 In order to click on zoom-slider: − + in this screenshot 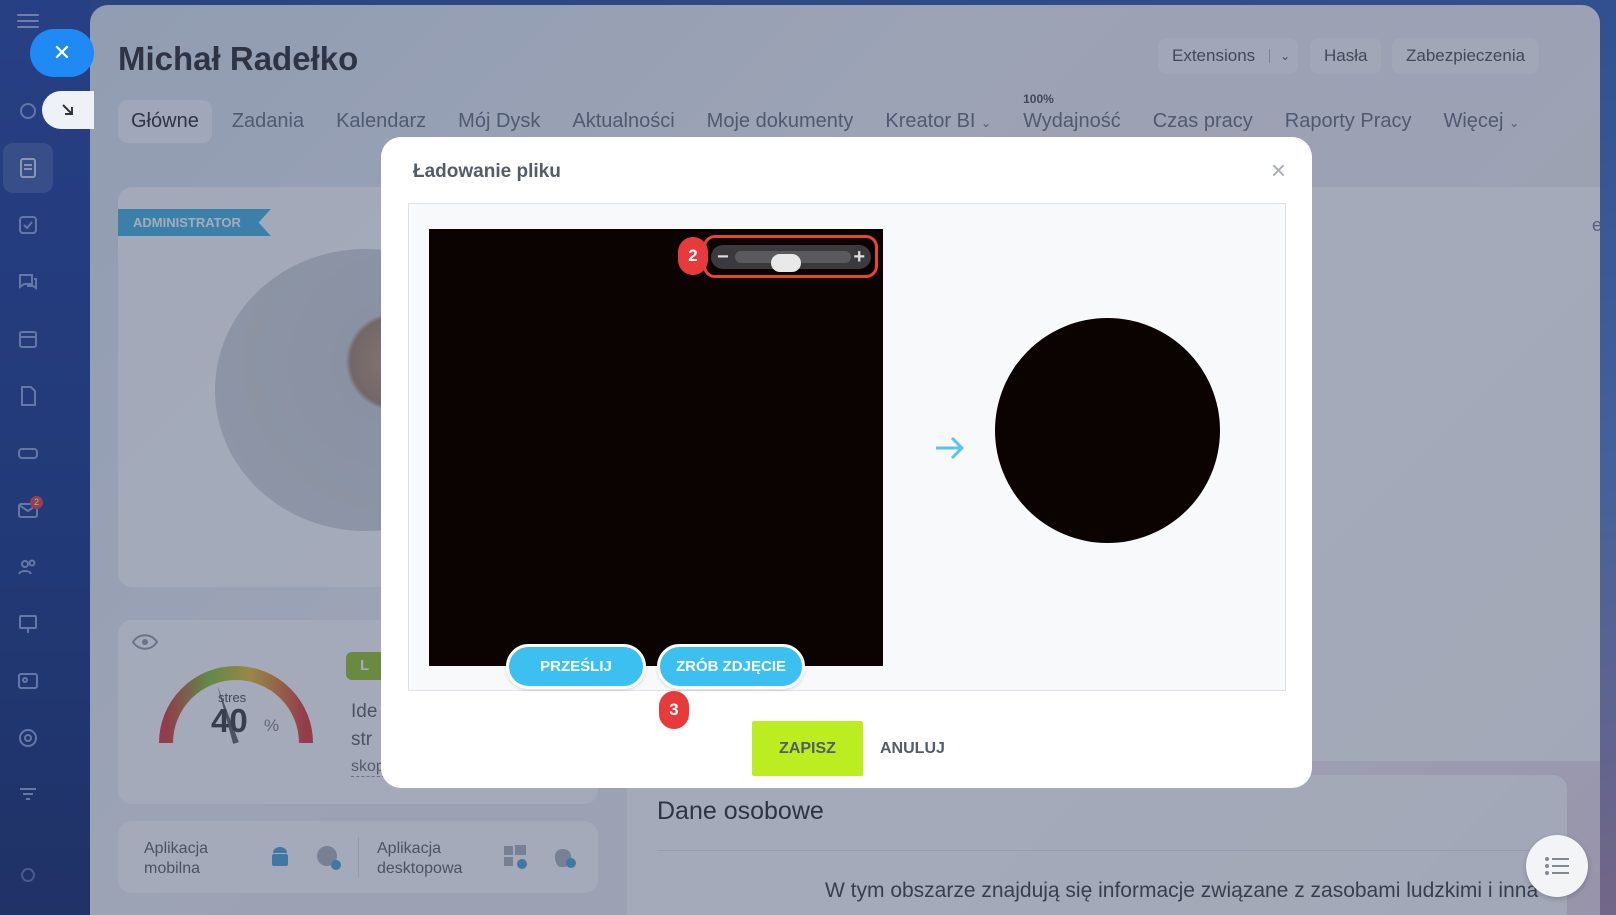, I will do `click(791, 258)`.